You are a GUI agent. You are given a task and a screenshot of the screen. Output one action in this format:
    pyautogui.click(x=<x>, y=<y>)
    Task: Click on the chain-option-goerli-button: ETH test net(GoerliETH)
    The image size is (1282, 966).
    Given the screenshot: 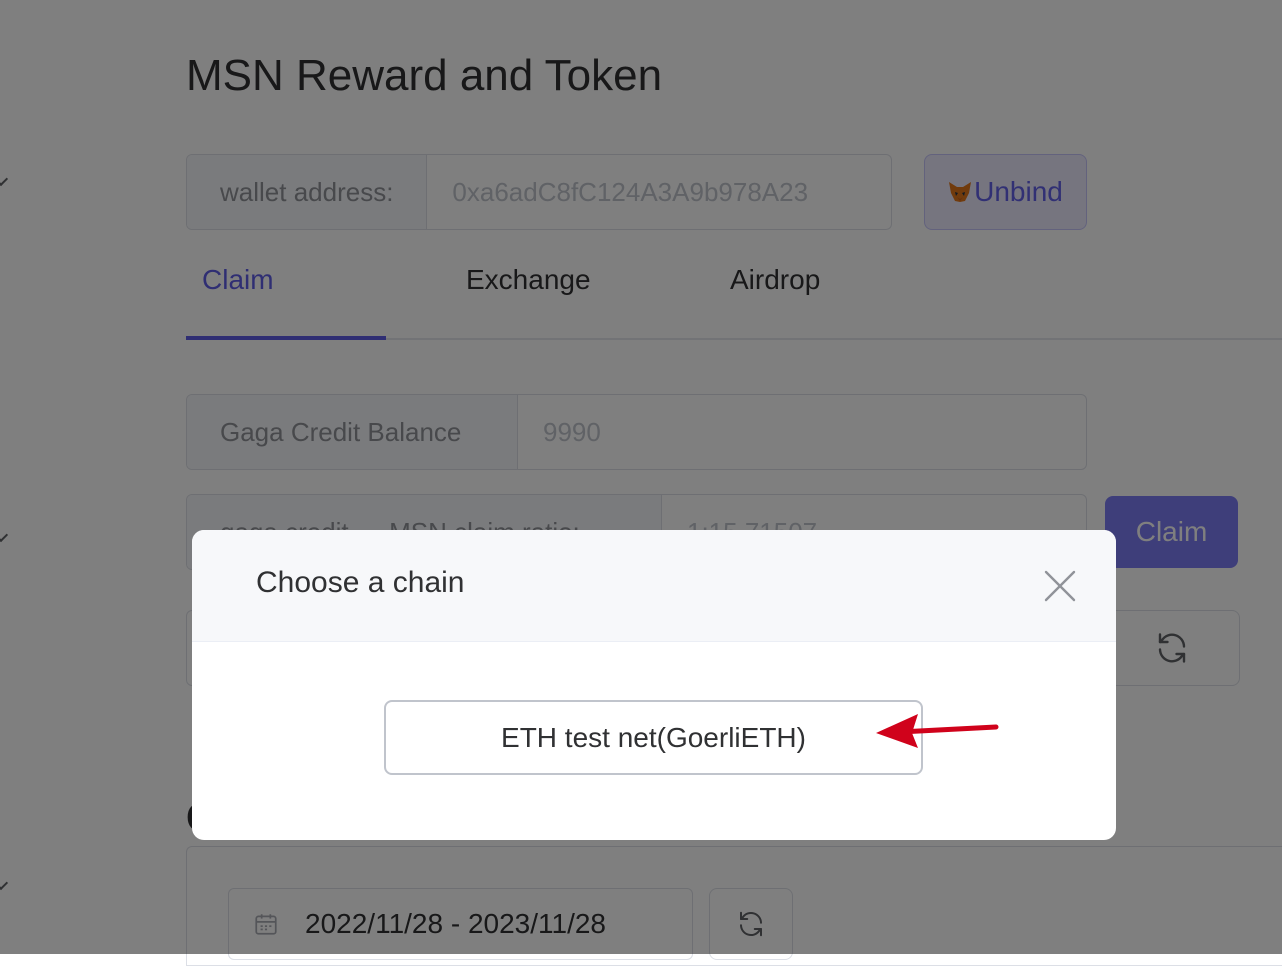 What is the action you would take?
    pyautogui.click(x=653, y=737)
    